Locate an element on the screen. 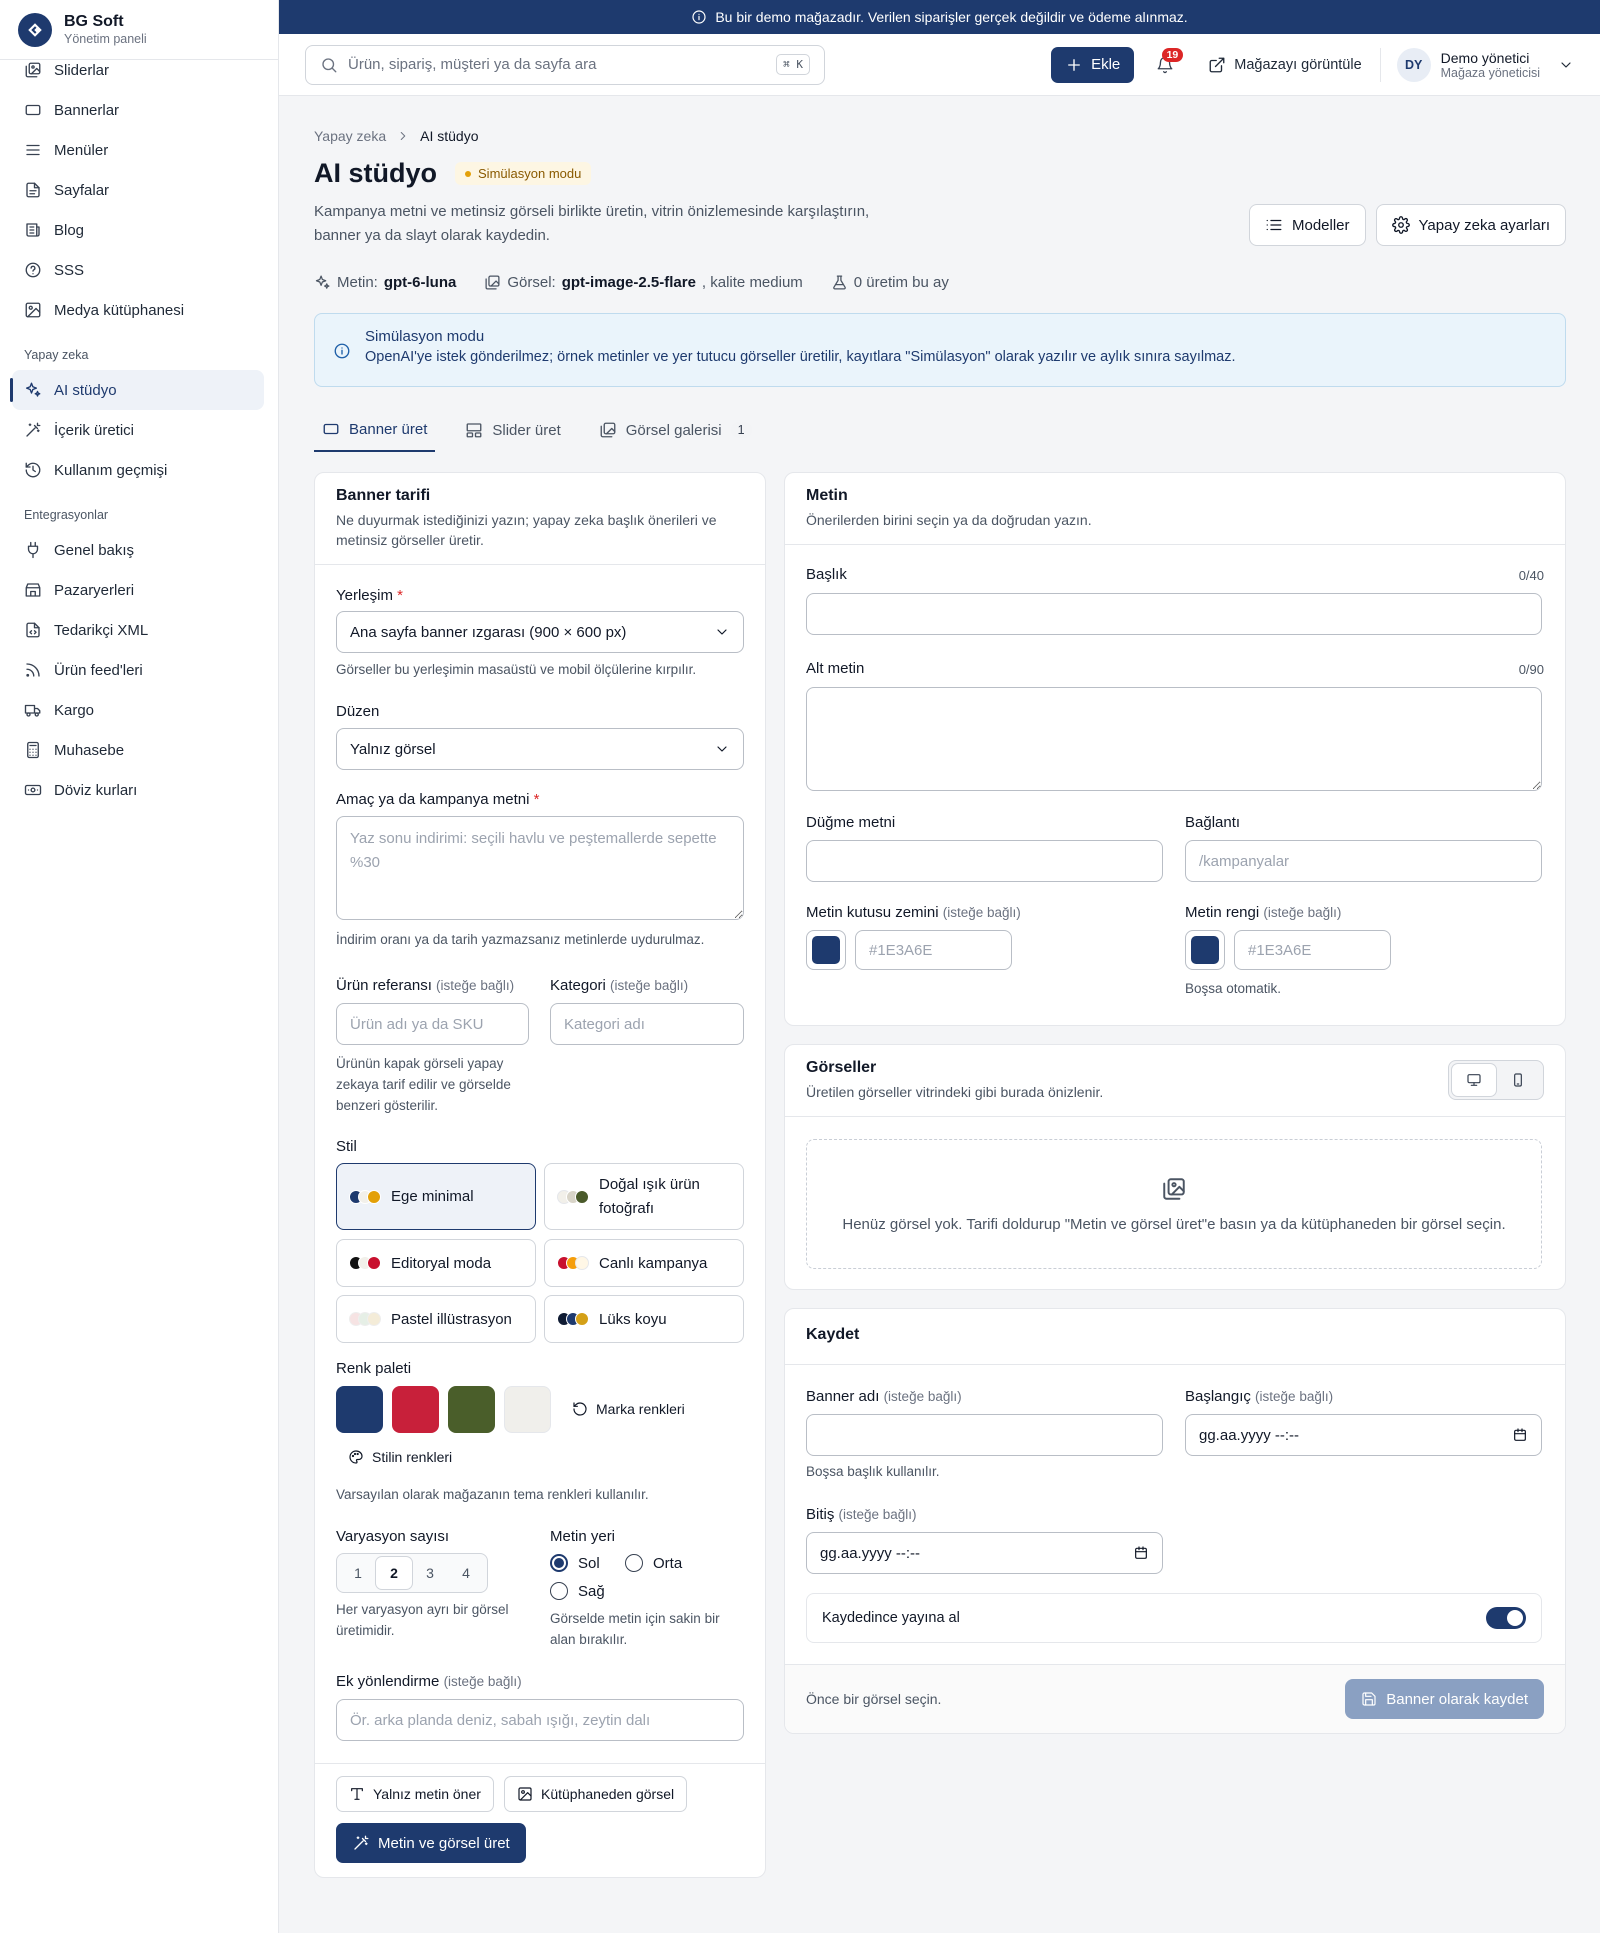  sidebar-item-faq: SSS is located at coordinates (138, 270).